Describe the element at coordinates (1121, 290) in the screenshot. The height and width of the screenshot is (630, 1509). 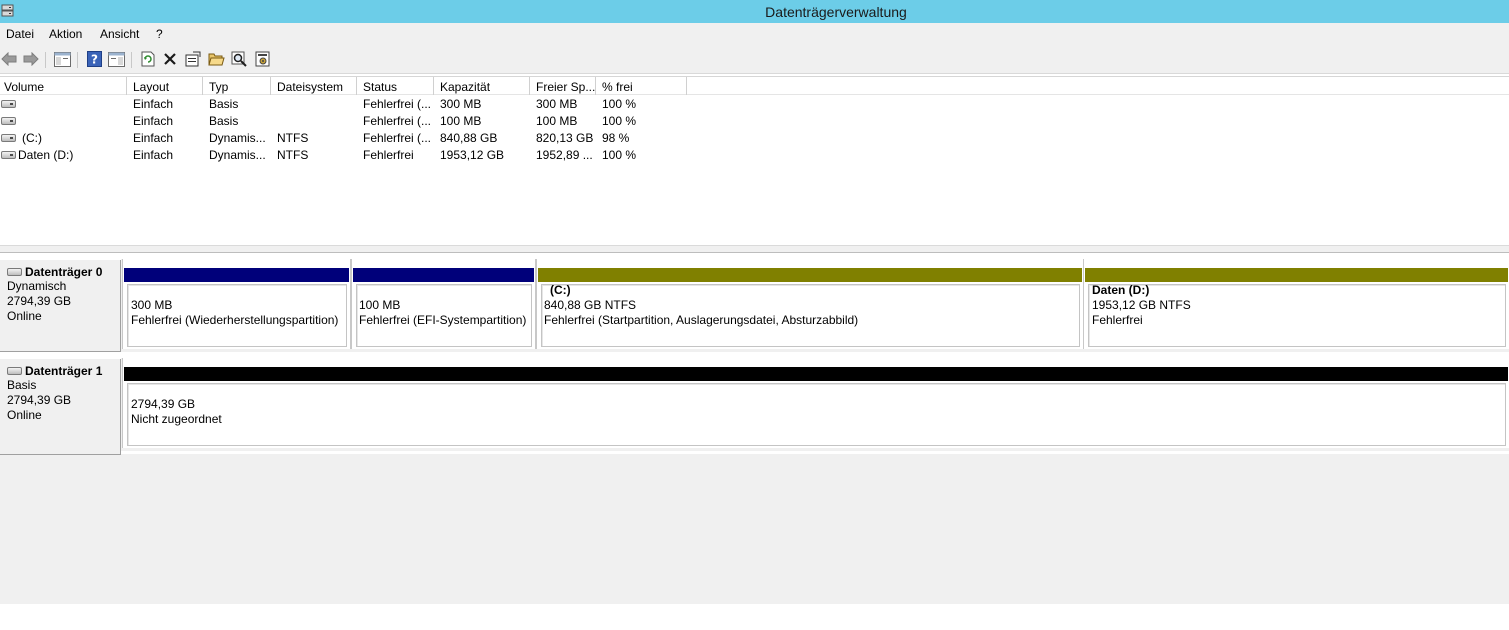
I see `partition-title: Daten (D:)` at that location.